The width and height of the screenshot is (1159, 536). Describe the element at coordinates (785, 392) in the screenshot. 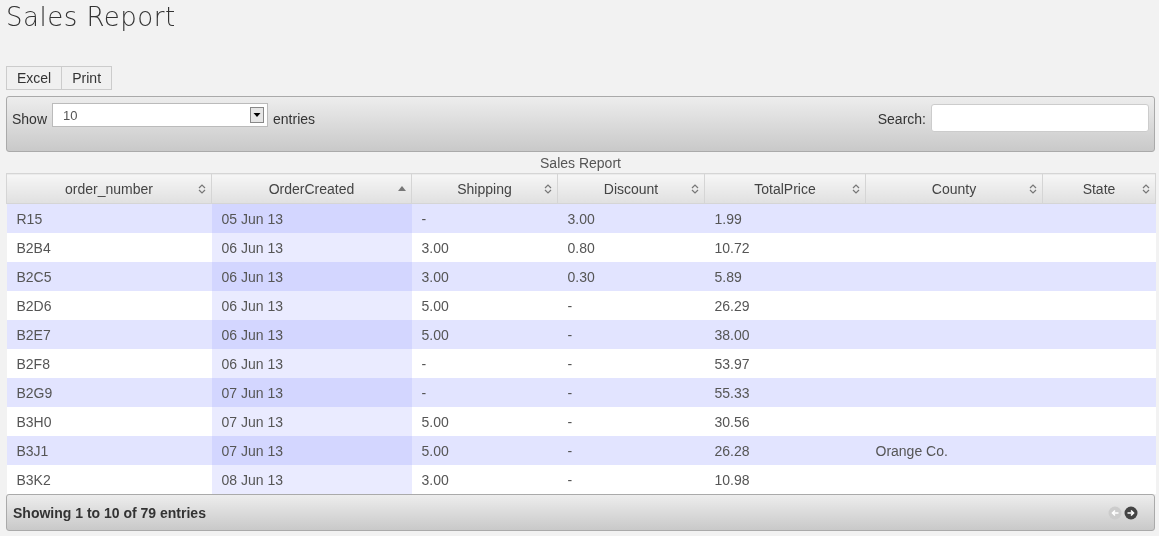

I see `table-cell: 55.33` at that location.